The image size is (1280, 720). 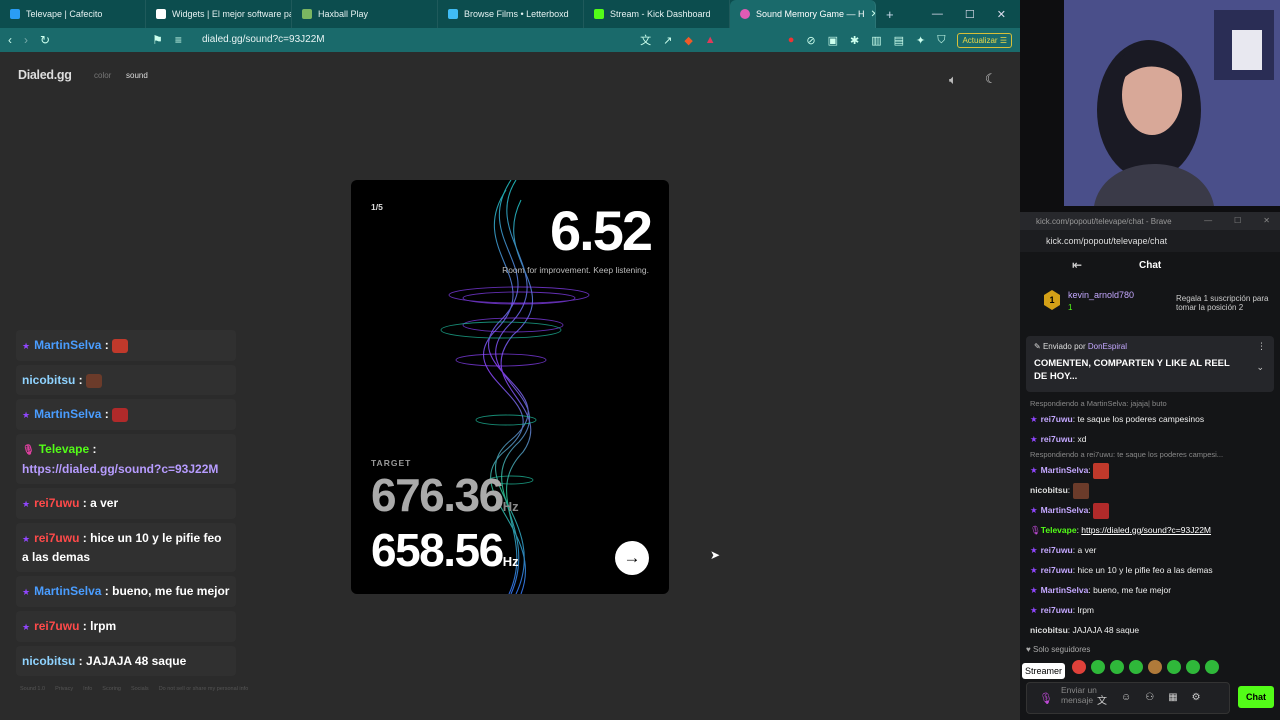 I want to click on tab-sound-memory: Sound Memory Game — H✕, so click(x=803, y=14).